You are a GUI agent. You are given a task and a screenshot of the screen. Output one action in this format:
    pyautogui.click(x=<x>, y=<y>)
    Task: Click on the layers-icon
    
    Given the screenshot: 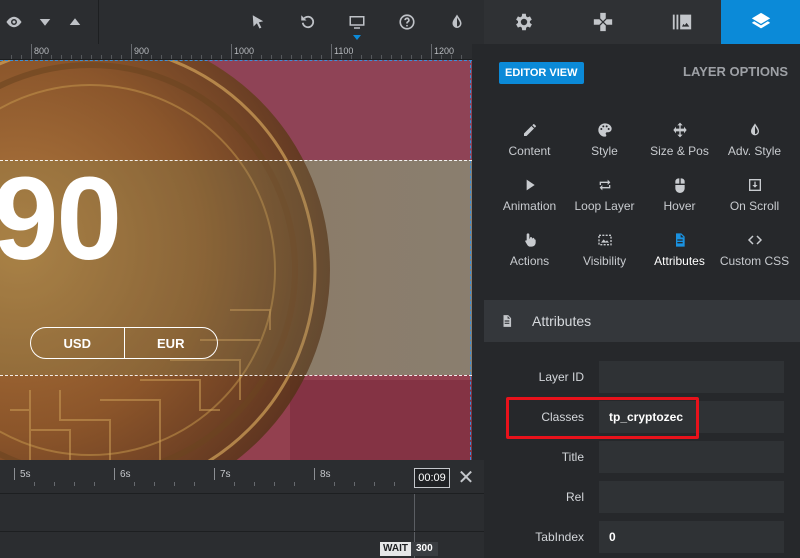 What is the action you would take?
    pyautogui.click(x=760, y=20)
    